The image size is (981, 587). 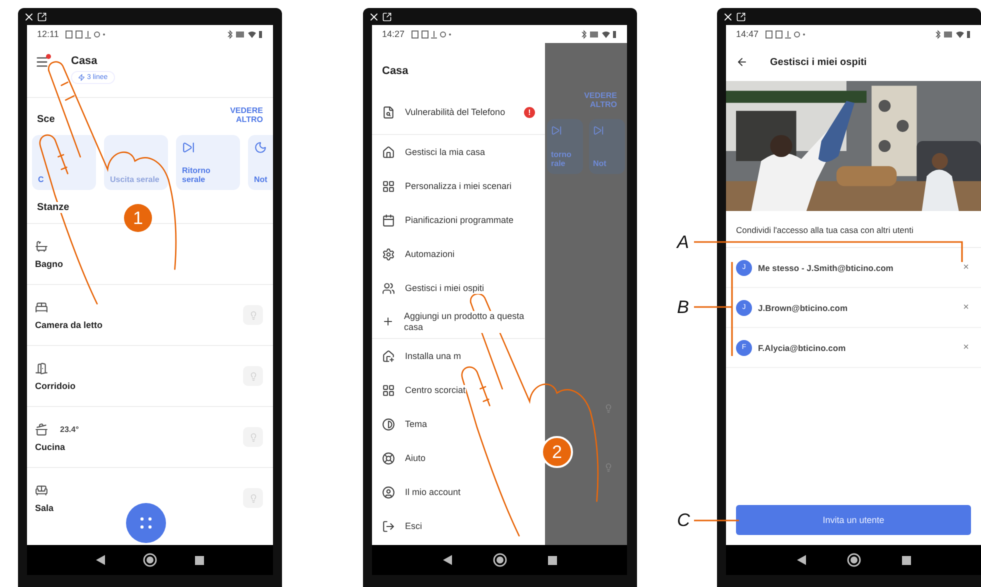 I want to click on room-name: Camera da letto, so click(x=69, y=325).